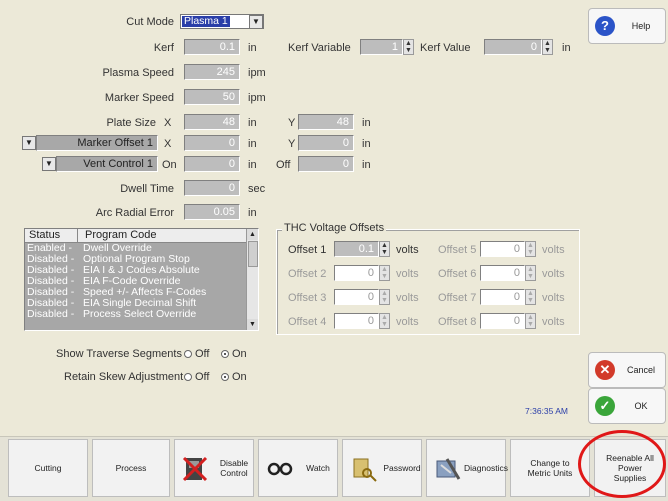 Image resolution: width=668 pixels, height=501 pixels. I want to click on plate-size-x-label: X, so click(168, 123).